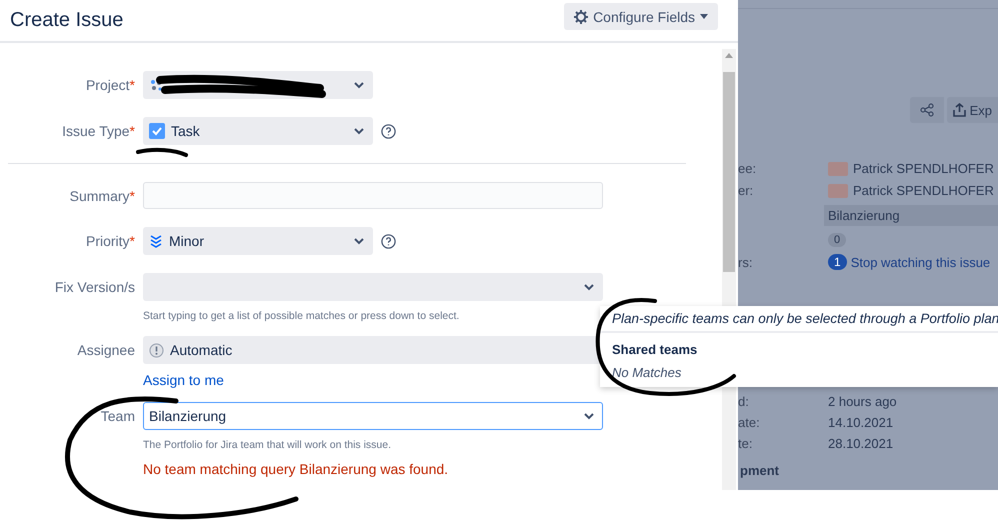 Image resolution: width=998 pixels, height=523 pixels. Describe the element at coordinates (373, 416) in the screenshot. I see `select-field: Bilanzierung` at that location.